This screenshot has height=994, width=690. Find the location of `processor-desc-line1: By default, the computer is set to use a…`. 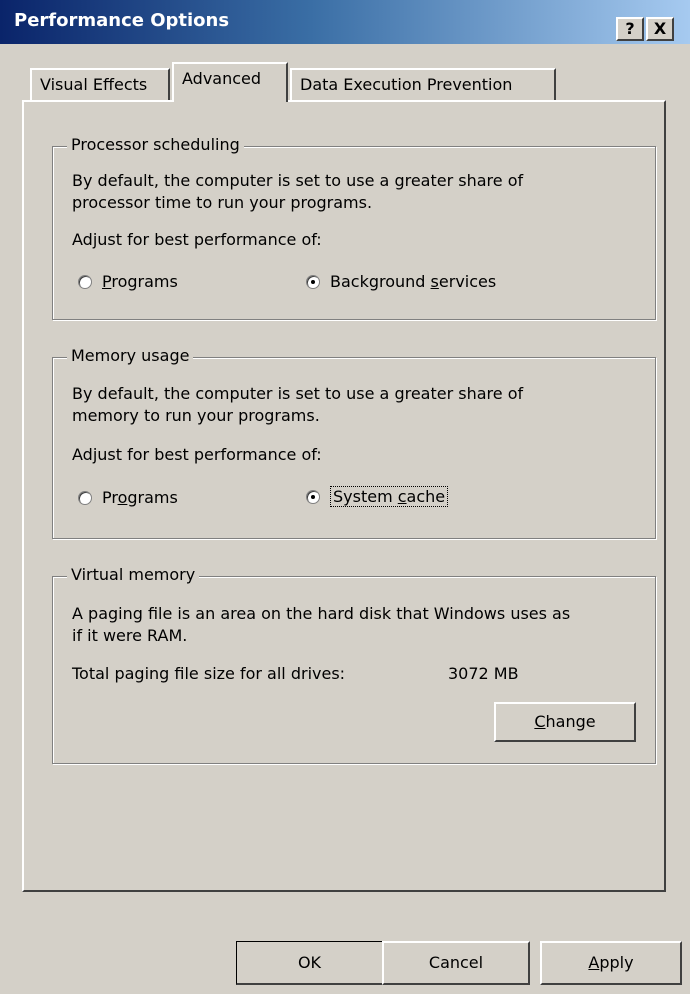

processor-desc-line1: By default, the computer is set to use a… is located at coordinates (298, 180).